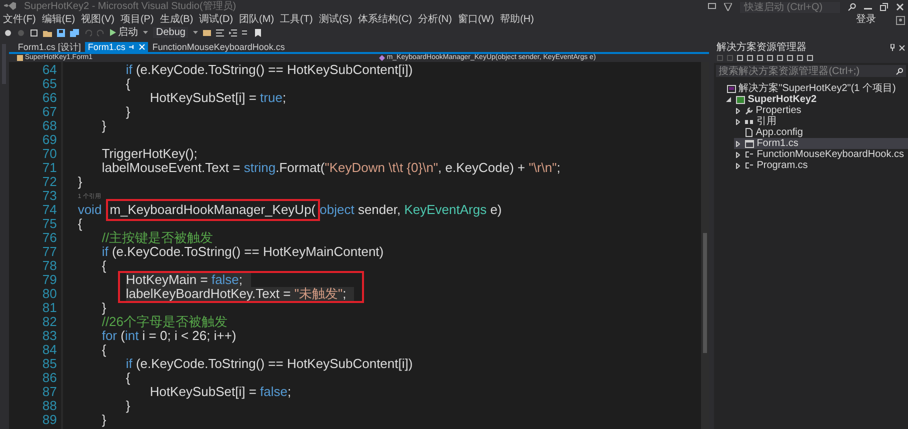 The width and height of the screenshot is (908, 429). I want to click on code-text: void, so click(90, 210).